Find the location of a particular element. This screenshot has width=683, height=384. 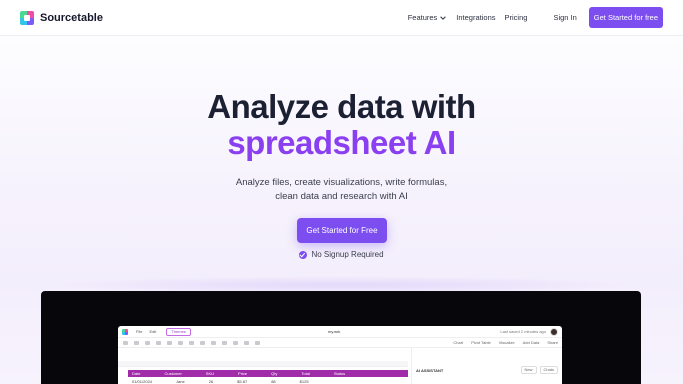

column-headers is located at coordinates (263, 364).